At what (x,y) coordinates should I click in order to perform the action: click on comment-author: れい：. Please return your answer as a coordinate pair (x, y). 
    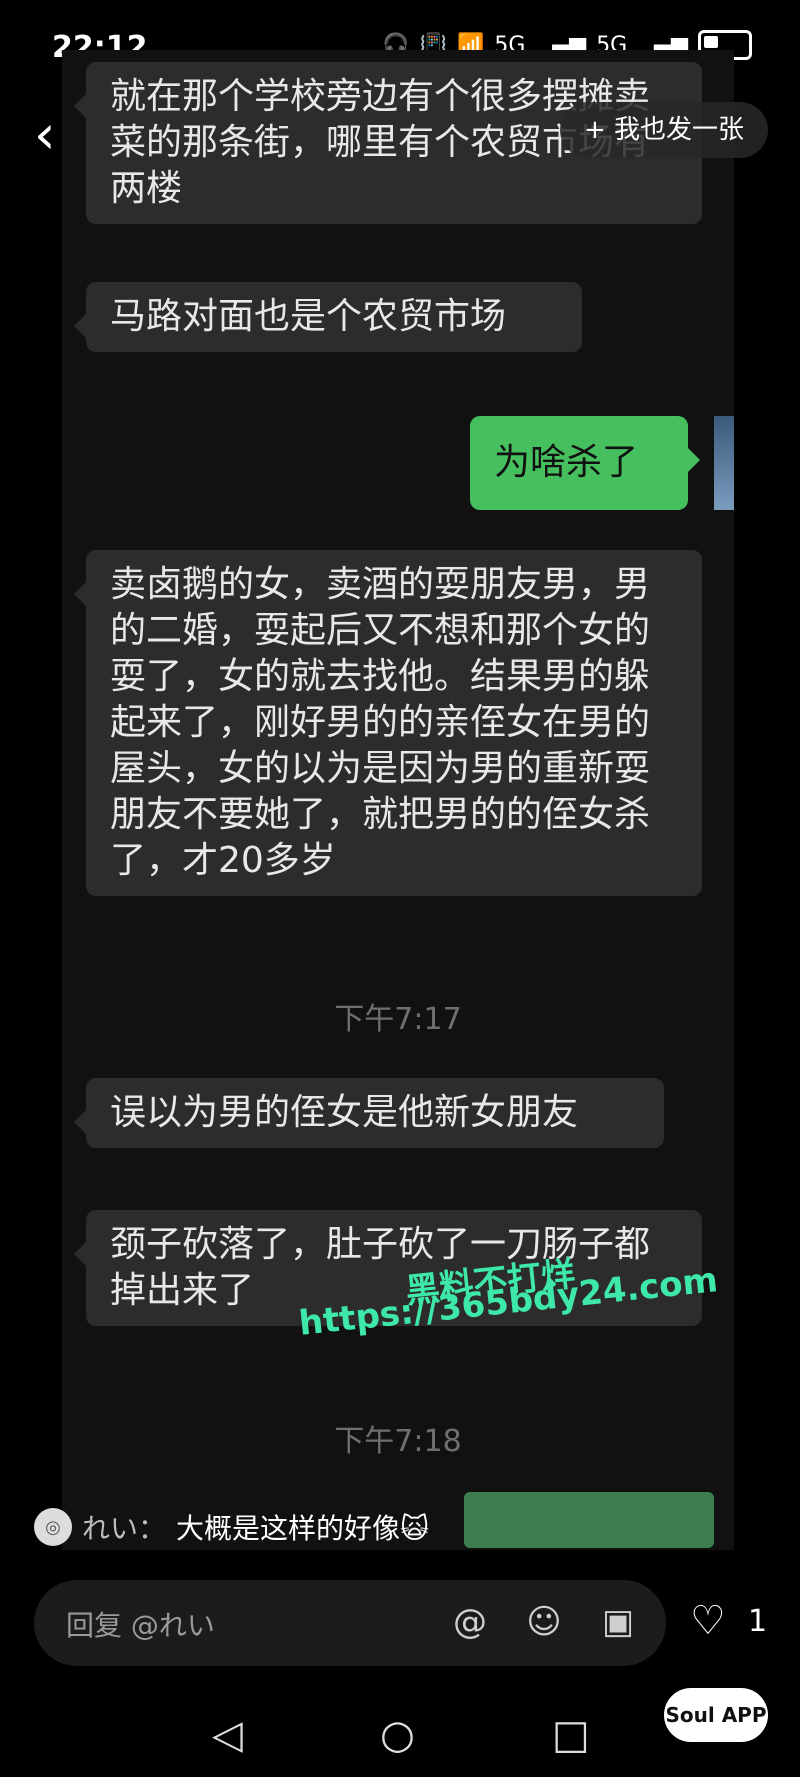
    Looking at the image, I should click on (124, 1528).